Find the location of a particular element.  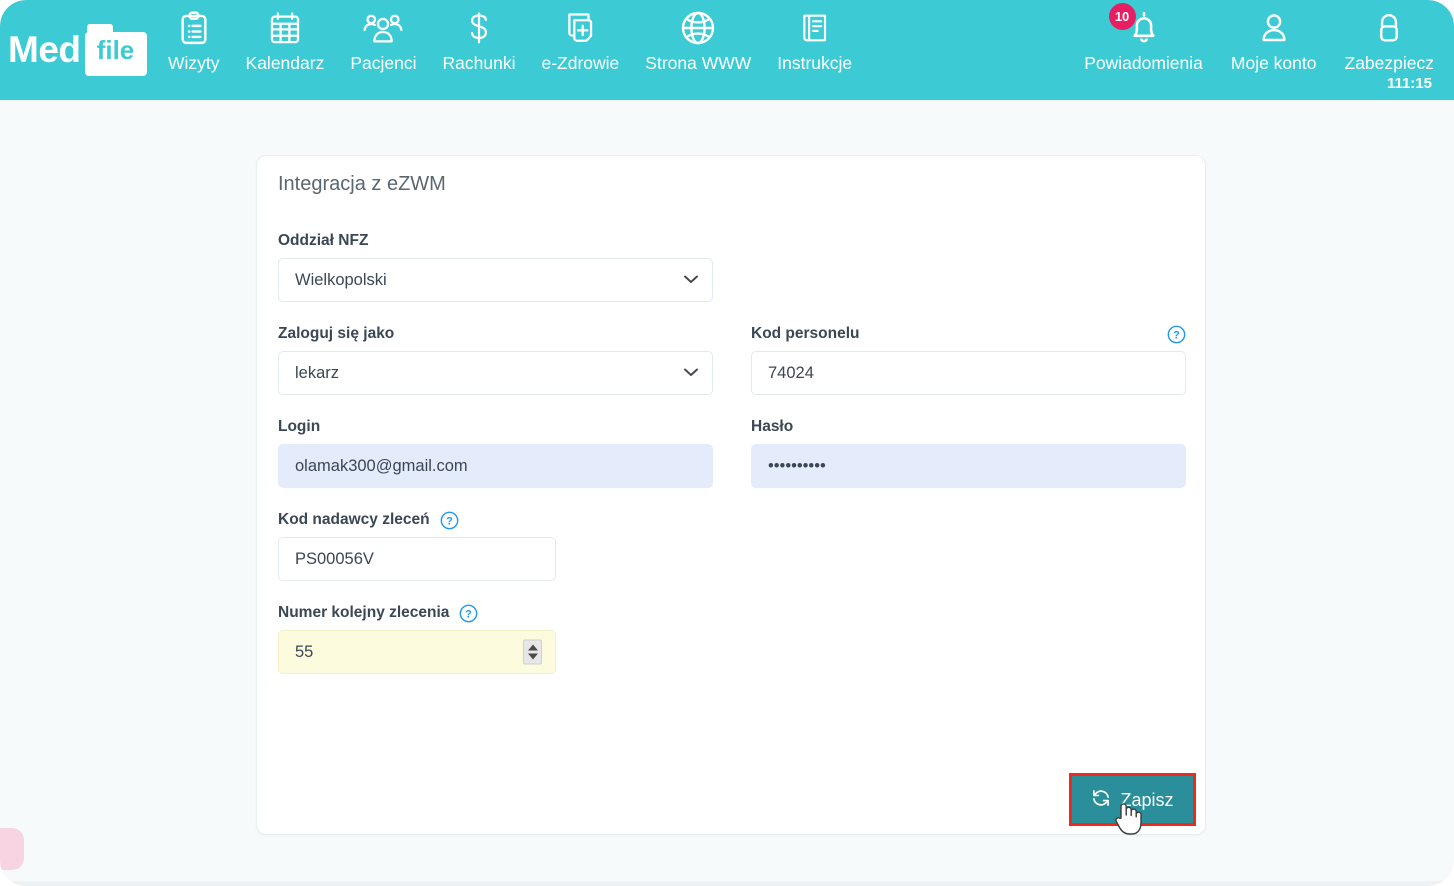

select-wrap-zaloguj-jako: lekarz is located at coordinates (495, 373).